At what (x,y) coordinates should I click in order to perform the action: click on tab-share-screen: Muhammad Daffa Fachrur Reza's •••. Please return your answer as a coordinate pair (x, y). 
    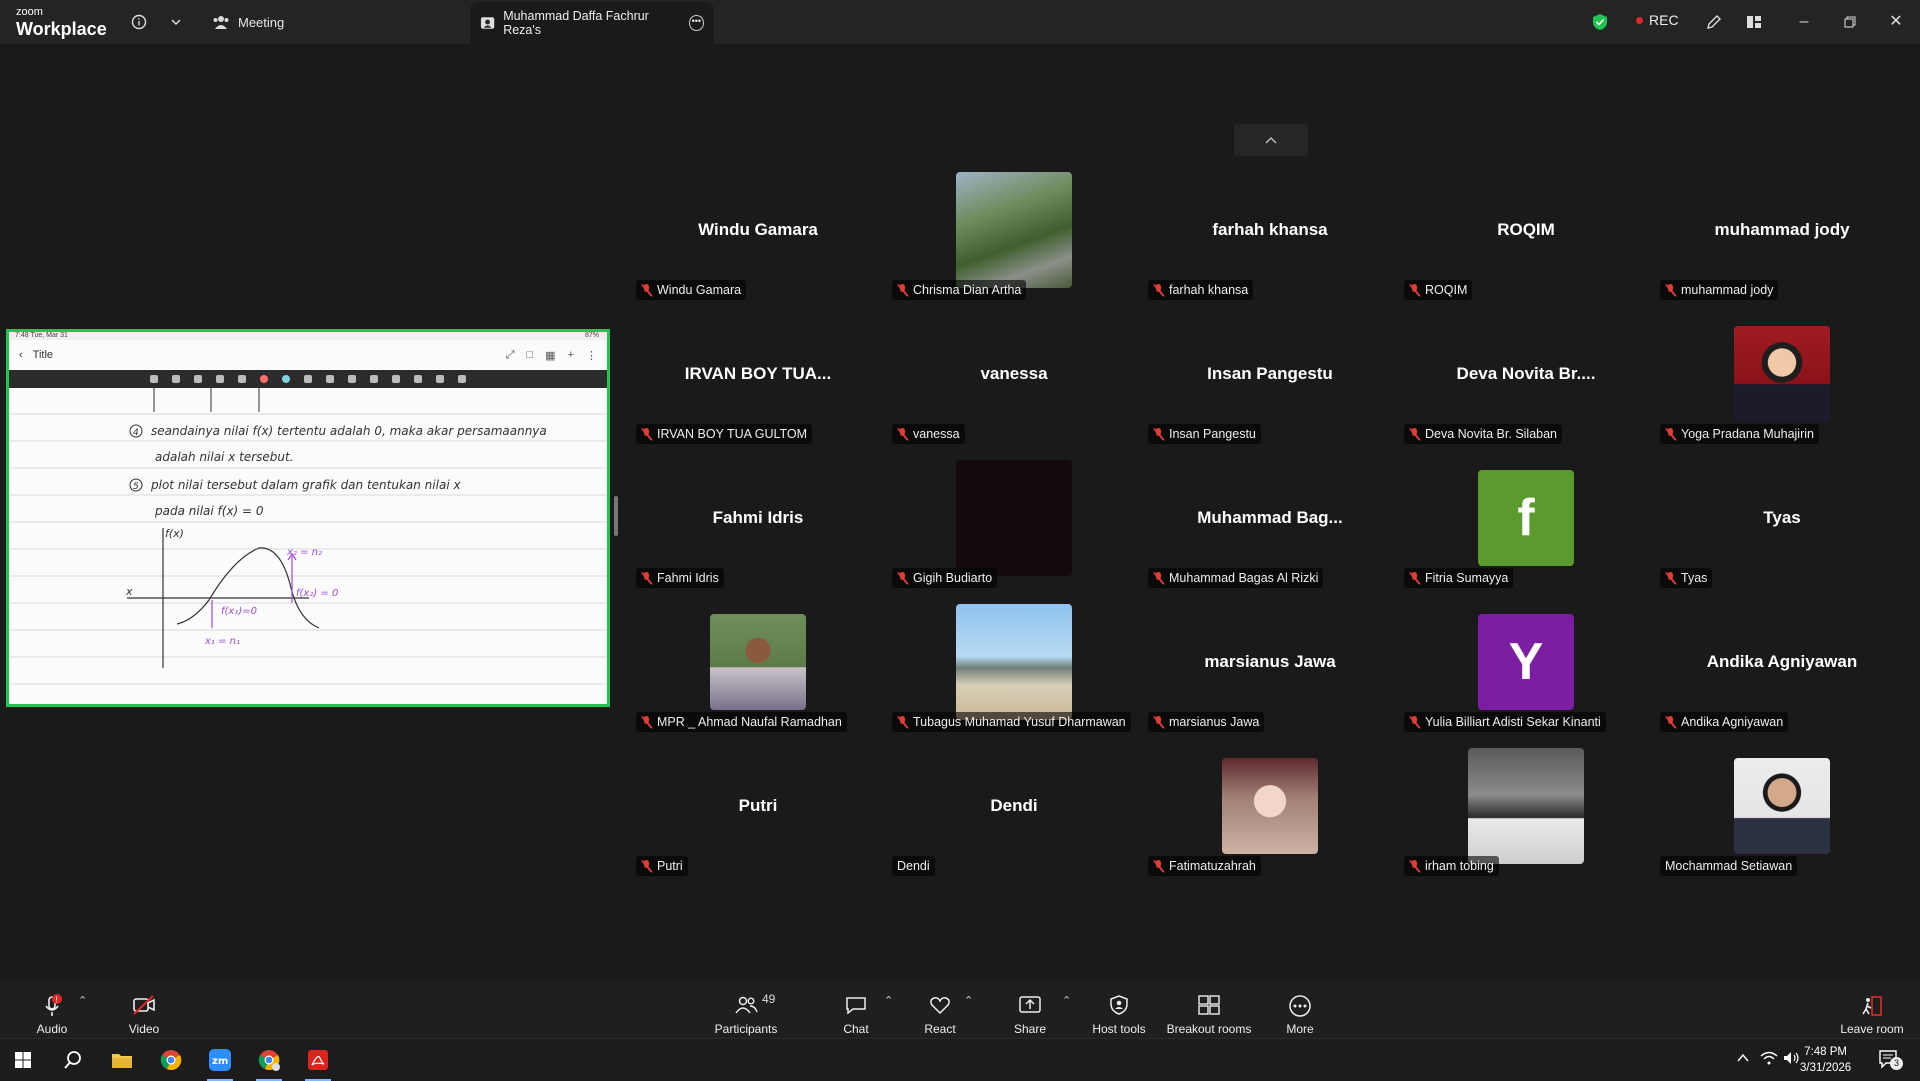
    Looking at the image, I should click on (592, 23).